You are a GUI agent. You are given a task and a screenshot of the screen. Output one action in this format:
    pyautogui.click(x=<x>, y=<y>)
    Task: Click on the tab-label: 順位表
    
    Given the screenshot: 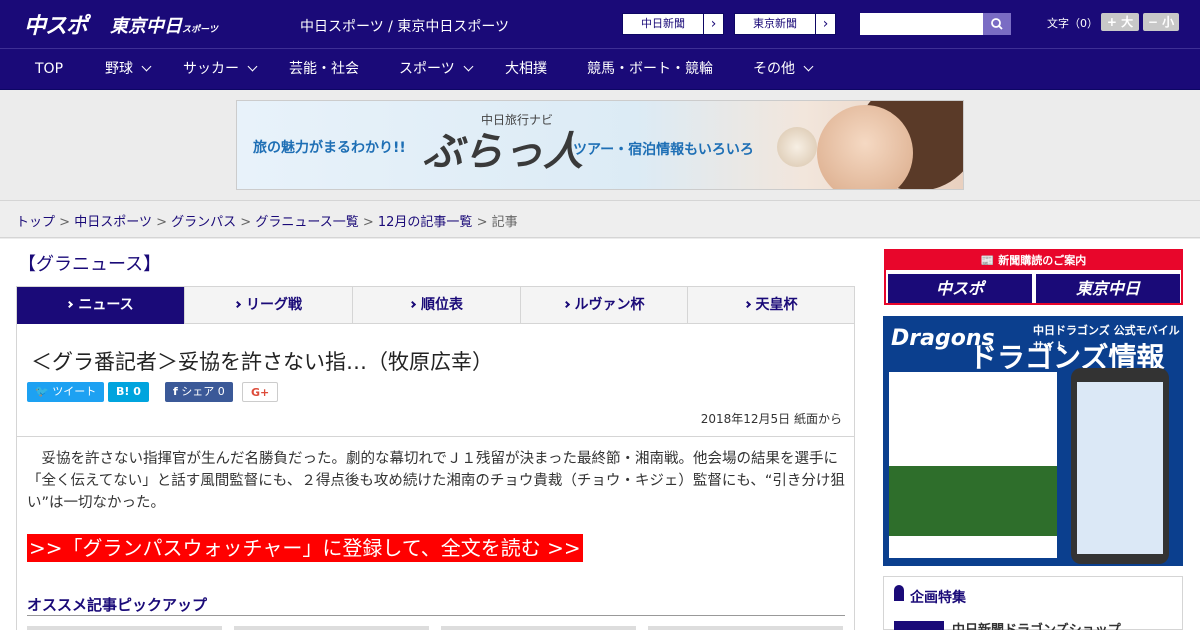 What is the action you would take?
    pyautogui.click(x=442, y=305)
    